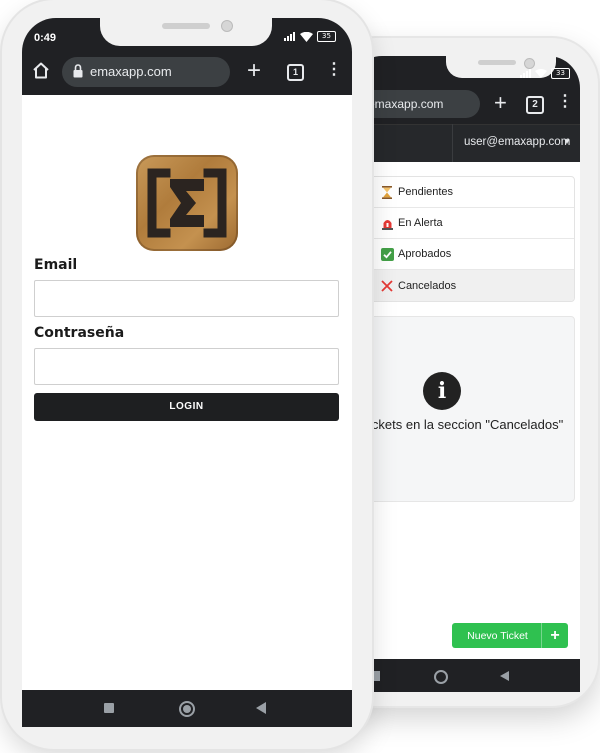 This screenshot has width=600, height=753. I want to click on email-label: Email, so click(56, 265).